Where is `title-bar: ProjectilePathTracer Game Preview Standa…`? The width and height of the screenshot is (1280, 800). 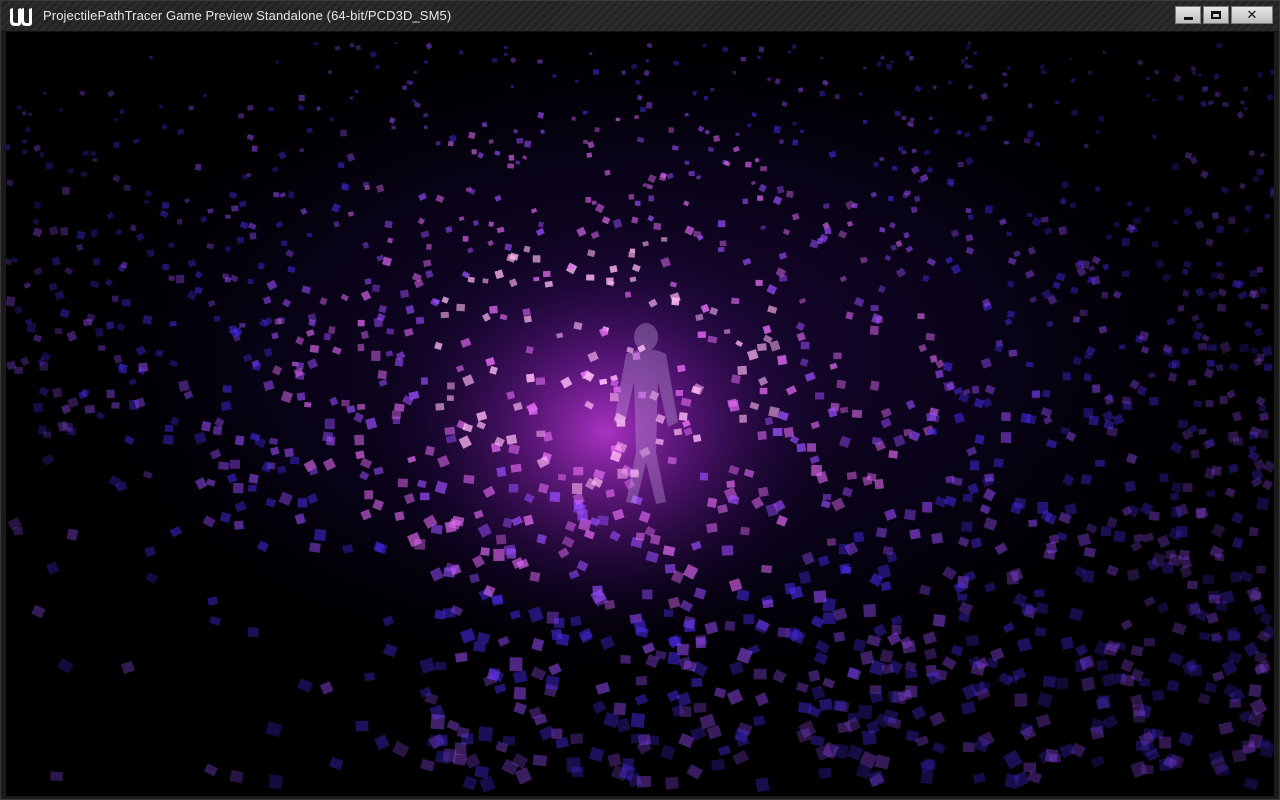 title-bar: ProjectilePathTracer Game Preview Standa… is located at coordinates (640, 16).